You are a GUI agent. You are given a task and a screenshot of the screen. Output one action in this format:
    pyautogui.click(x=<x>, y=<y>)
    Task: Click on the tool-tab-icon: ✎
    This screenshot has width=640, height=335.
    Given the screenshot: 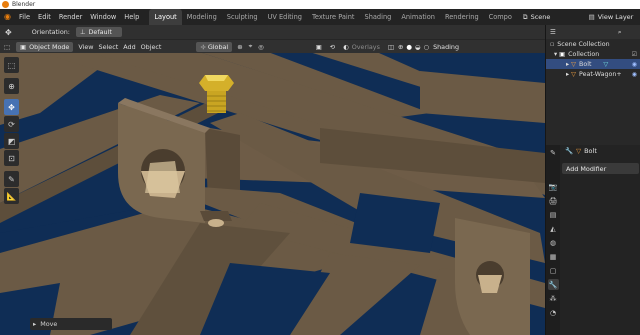 What is the action you would take?
    pyautogui.click(x=553, y=152)
    